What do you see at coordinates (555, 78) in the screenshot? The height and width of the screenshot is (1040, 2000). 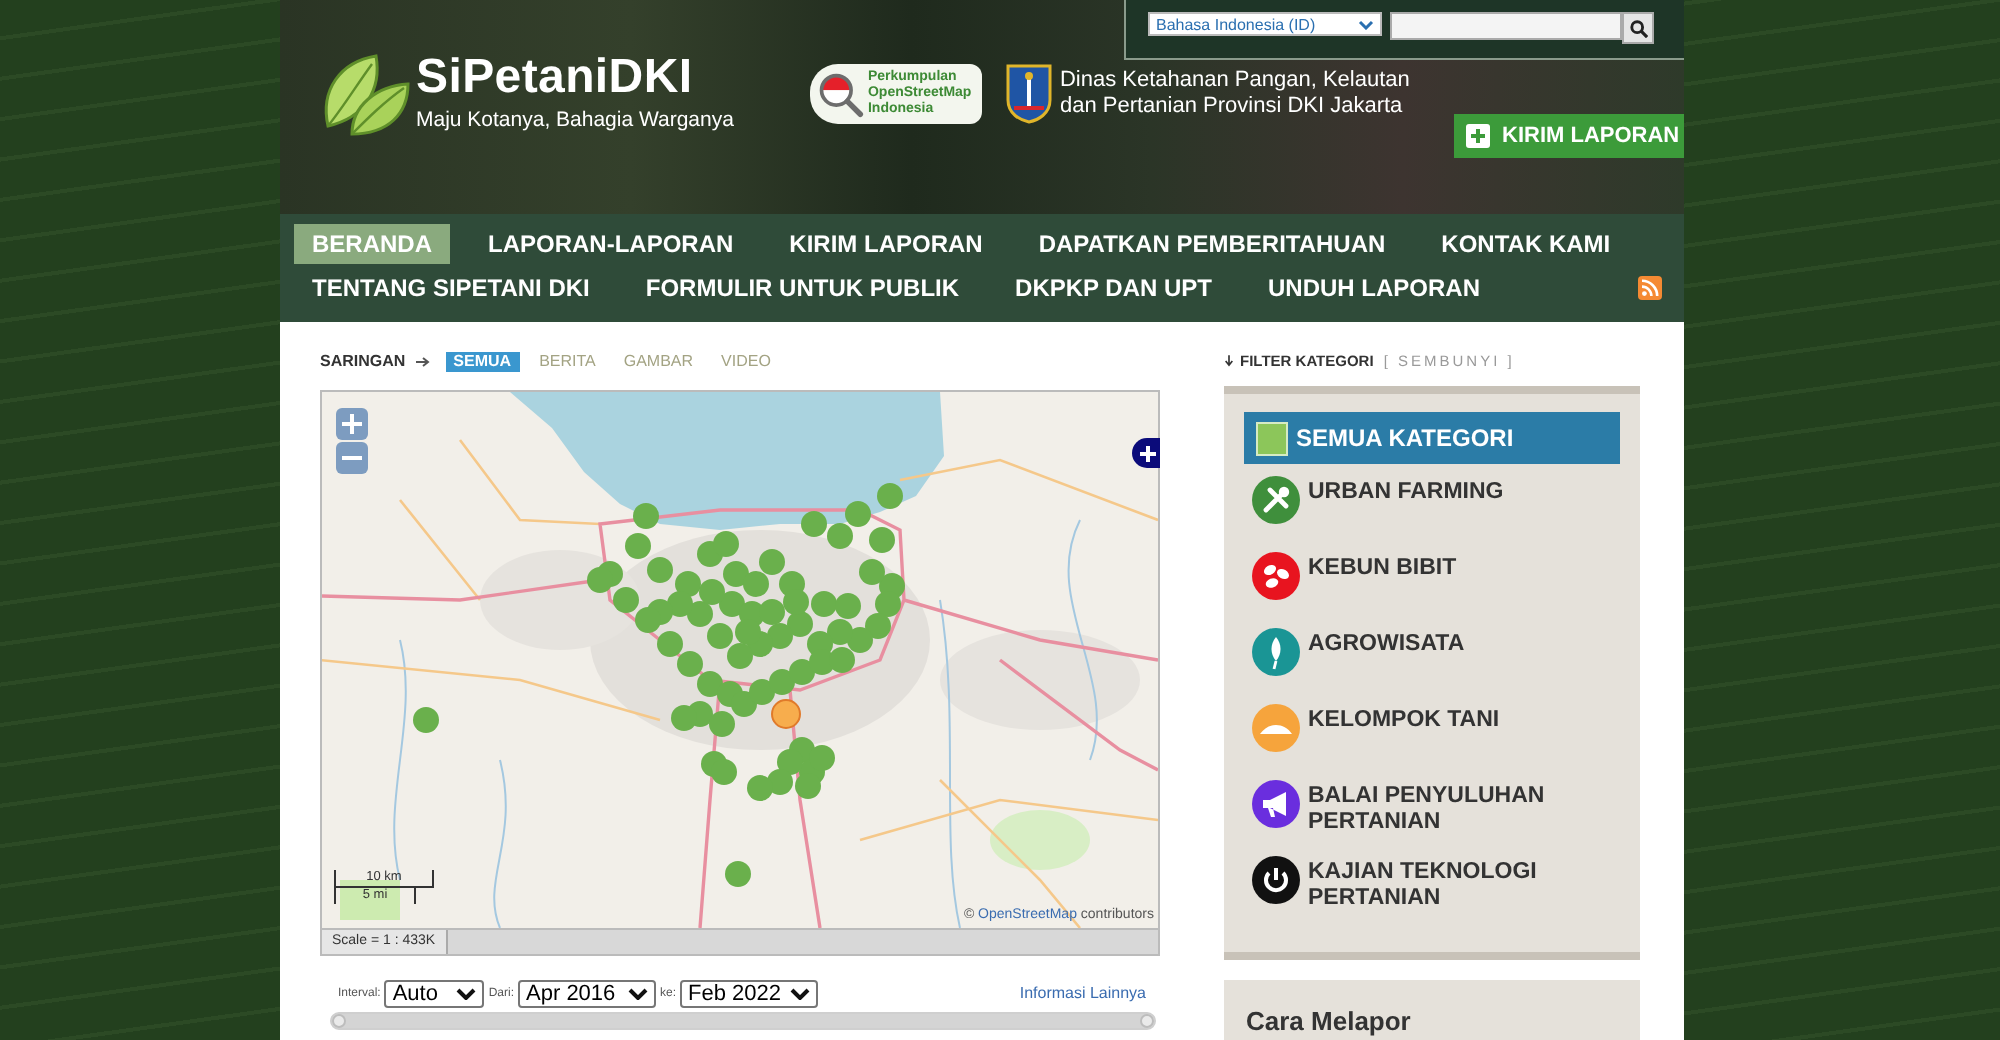 I see `site-title: SiPetaniDKI` at bounding box center [555, 78].